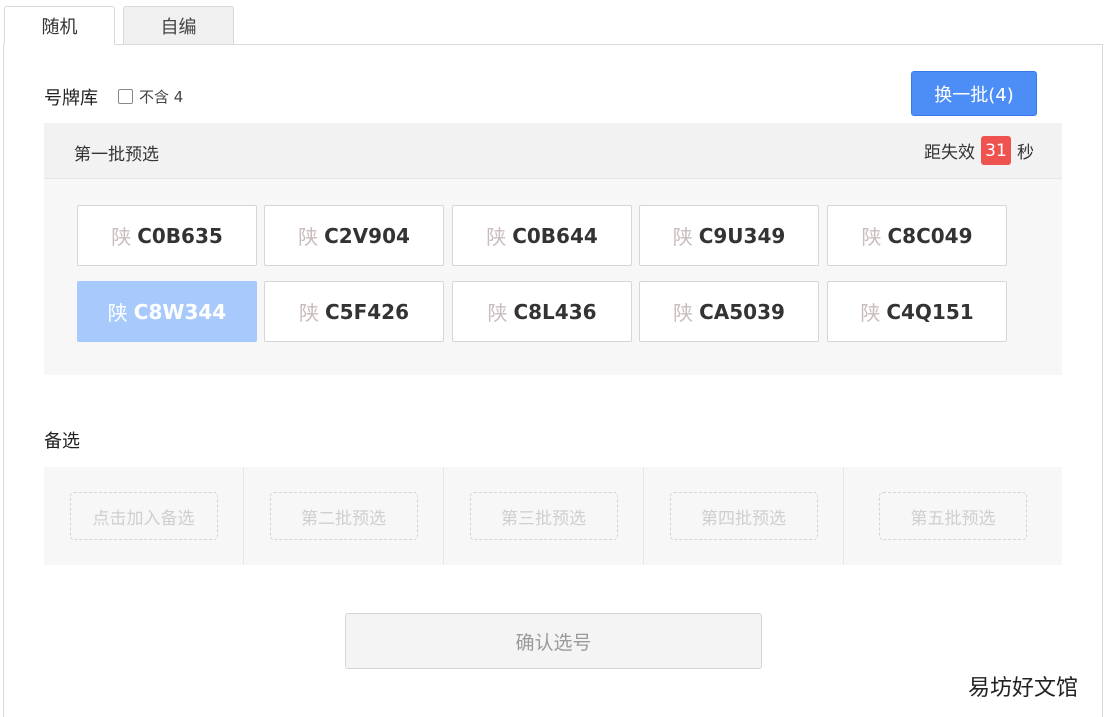 The width and height of the screenshot is (1116, 717). I want to click on alt-cell: 点击加入备选, so click(144, 516).